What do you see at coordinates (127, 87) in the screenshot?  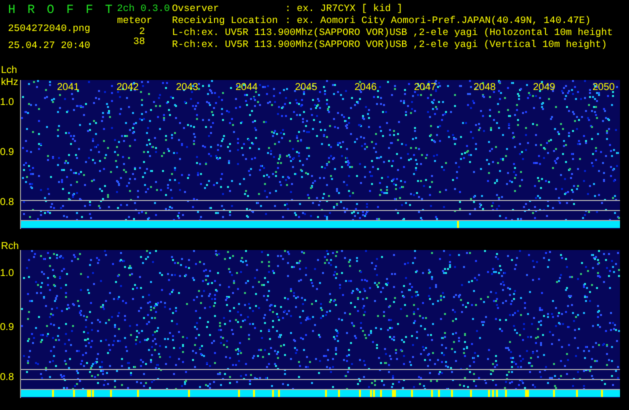 I see `time-label: 2042` at bounding box center [127, 87].